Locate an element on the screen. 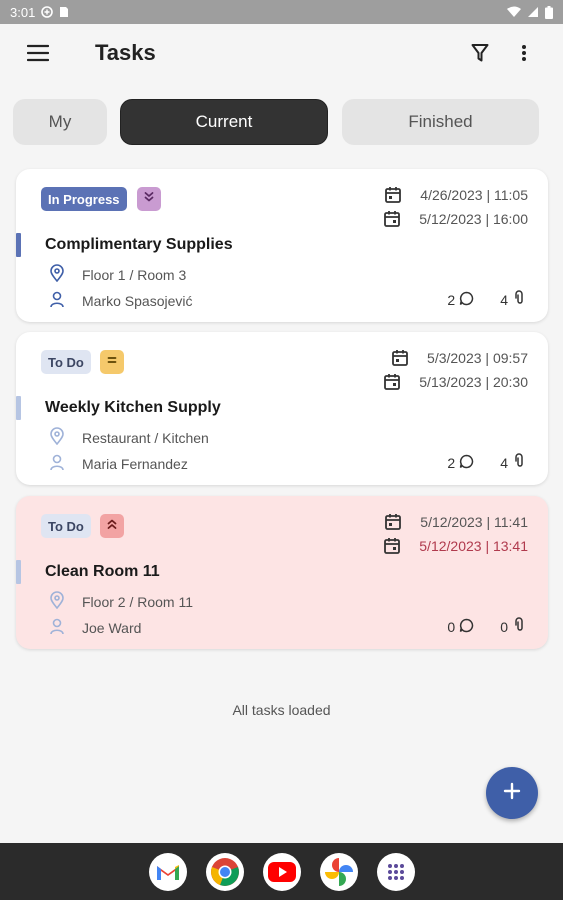  due-date: 5/12/2023 | 13:41 is located at coordinates (455, 546).